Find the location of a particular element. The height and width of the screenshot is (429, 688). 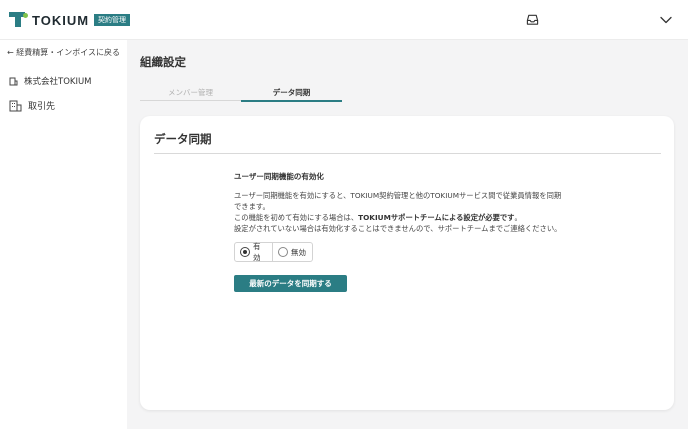

active-tab-indicator is located at coordinates (291, 101).